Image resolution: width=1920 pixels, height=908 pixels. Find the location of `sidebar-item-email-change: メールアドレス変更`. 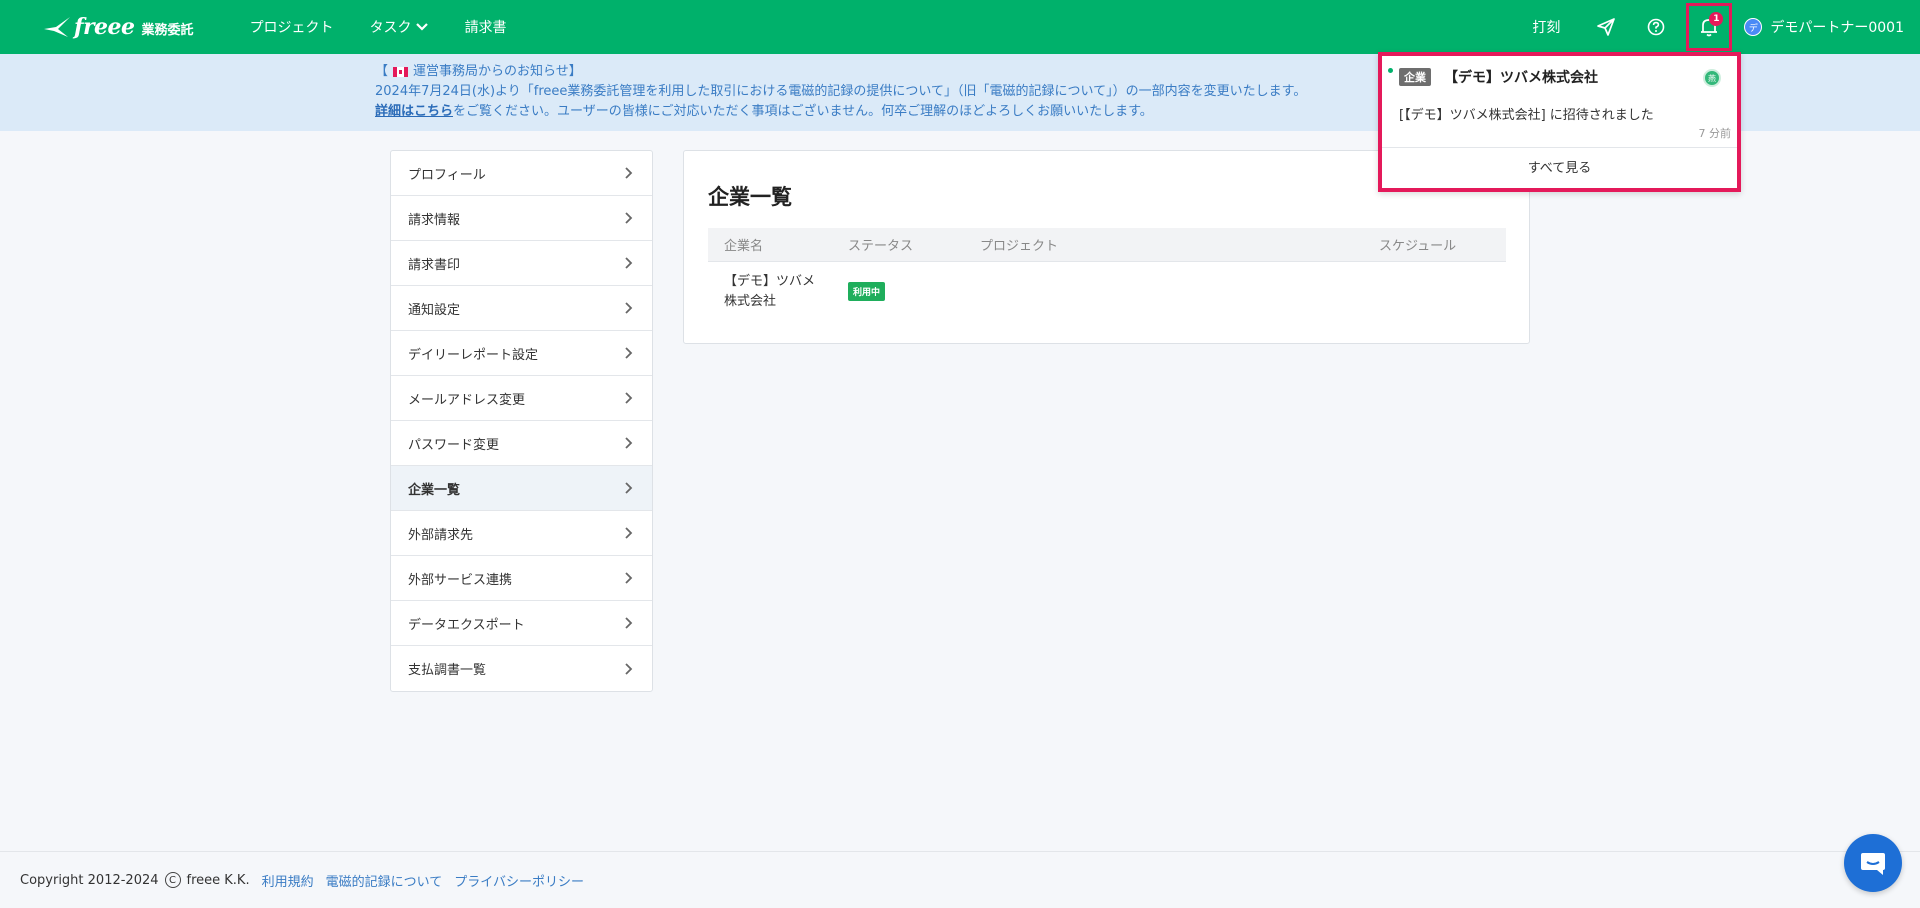

sidebar-item-email-change: メールアドレス変更 is located at coordinates (521, 398).